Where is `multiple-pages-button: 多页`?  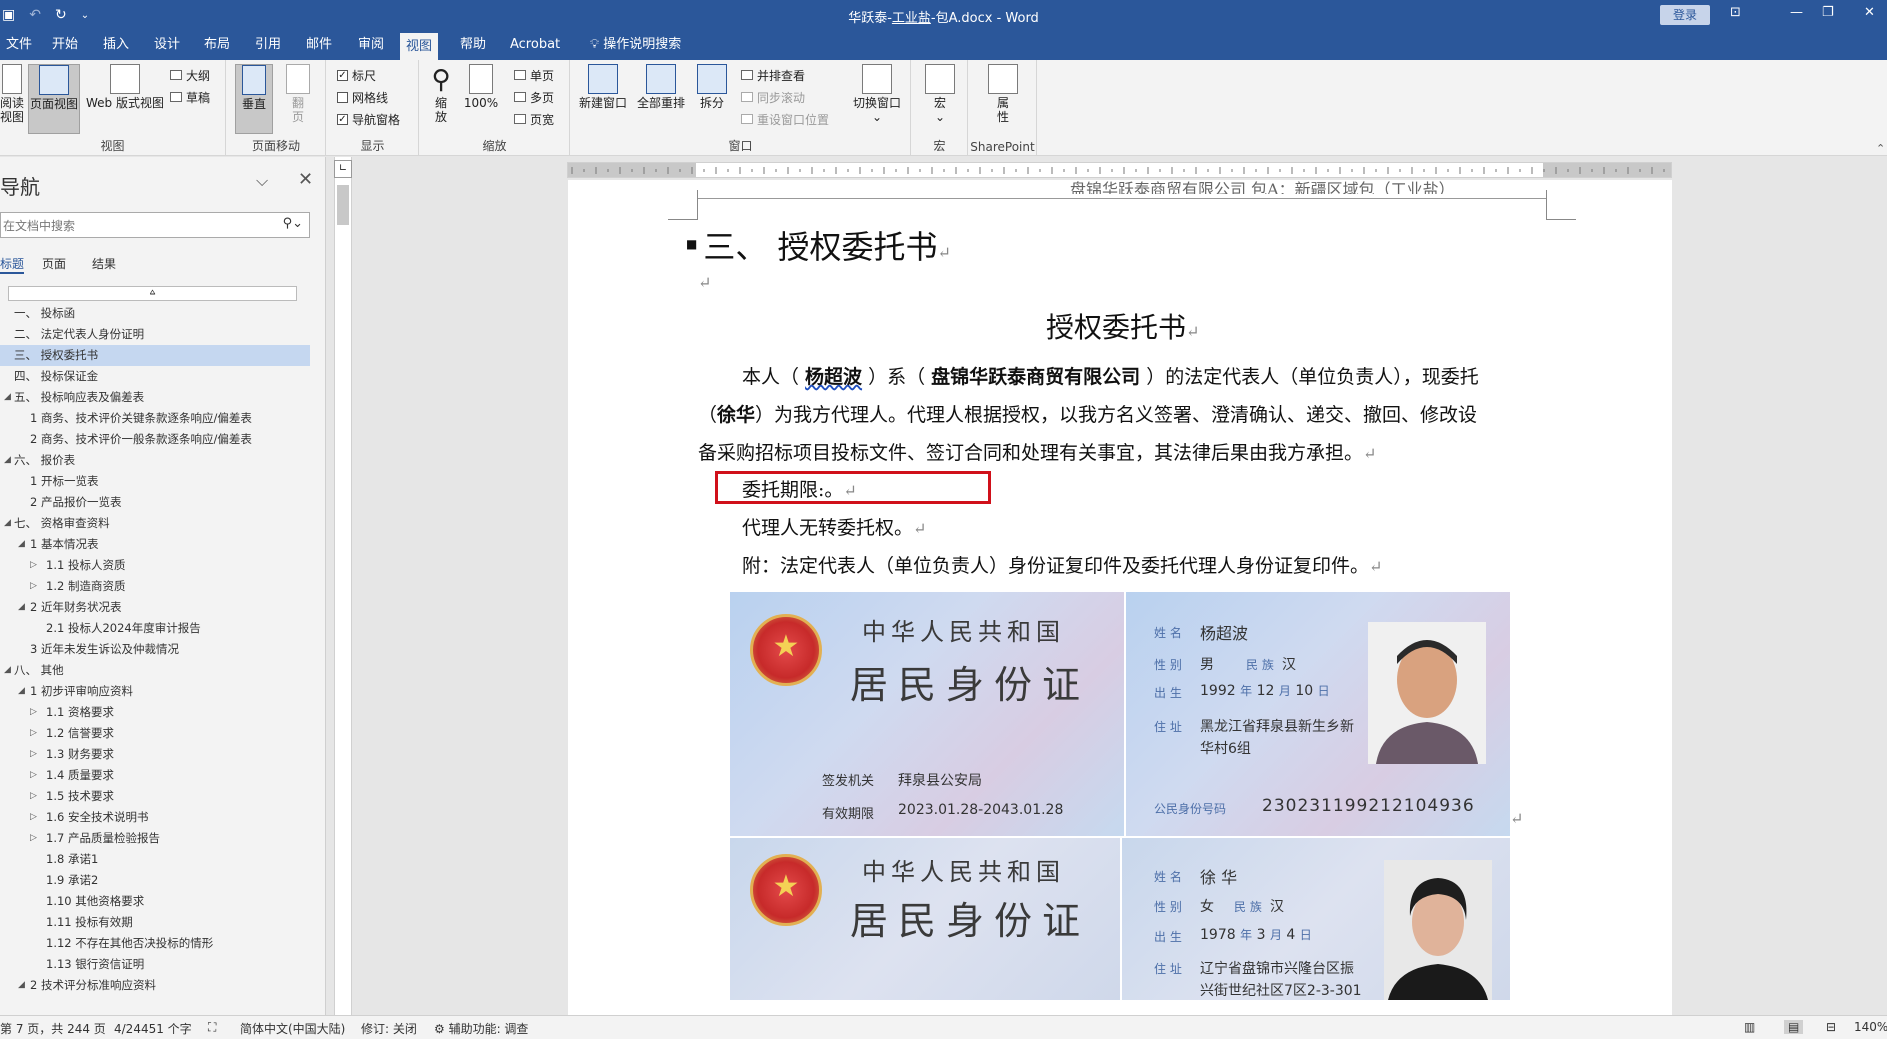 multiple-pages-button: 多页 is located at coordinates (534, 97).